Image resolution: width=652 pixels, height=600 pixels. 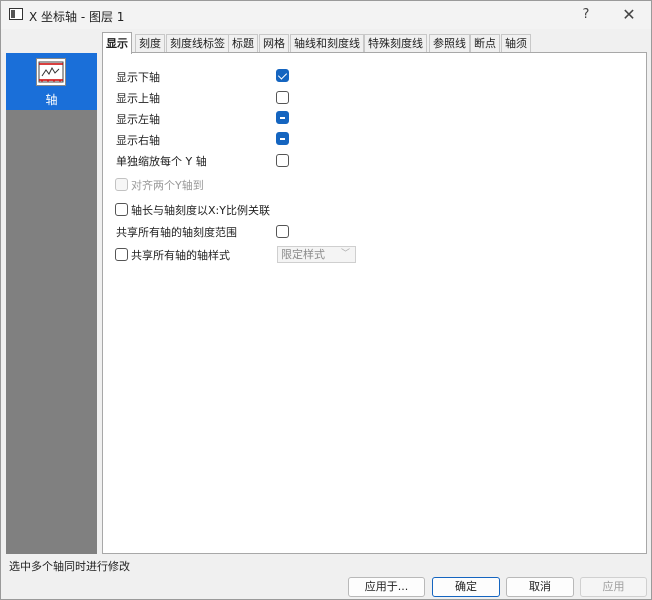 I want to click on share-scale-range-label: 共享所有轴的轴刻度范围, so click(x=176, y=232).